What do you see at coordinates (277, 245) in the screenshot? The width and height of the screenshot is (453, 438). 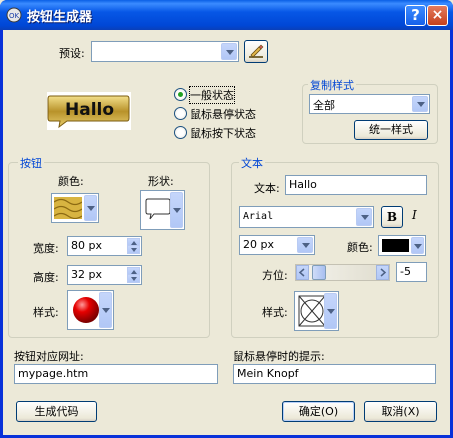 I see `font-size-select: 20 px` at bounding box center [277, 245].